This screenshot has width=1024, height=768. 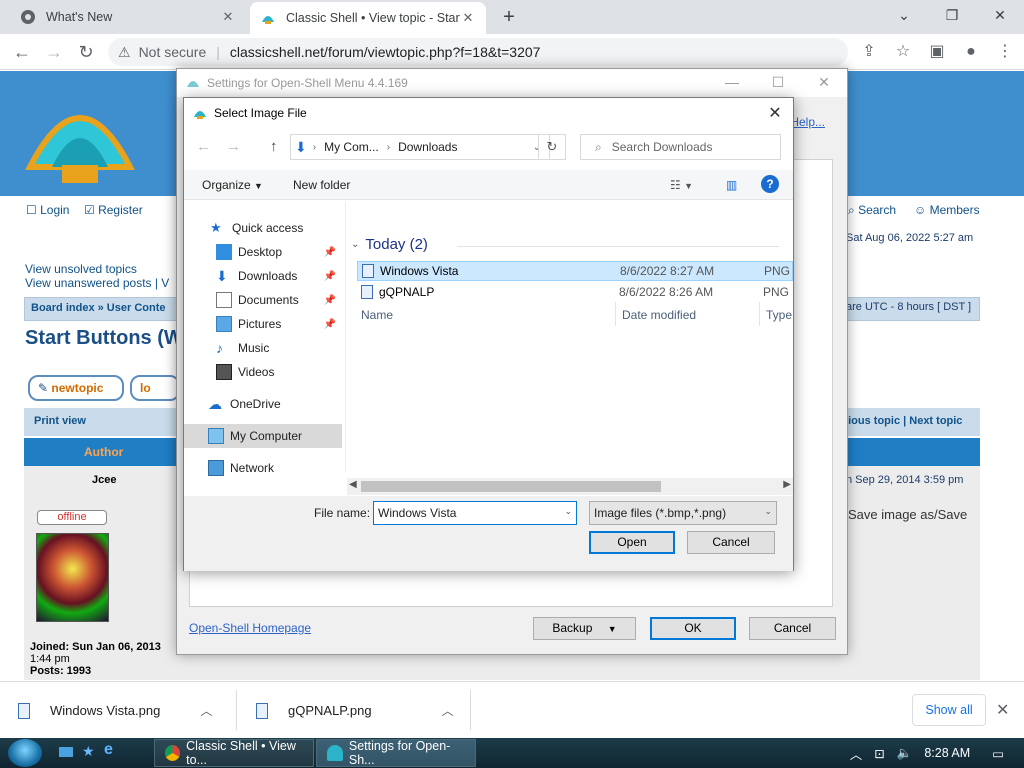 What do you see at coordinates (732, 83) in the screenshot?
I see `minimize-button: —` at bounding box center [732, 83].